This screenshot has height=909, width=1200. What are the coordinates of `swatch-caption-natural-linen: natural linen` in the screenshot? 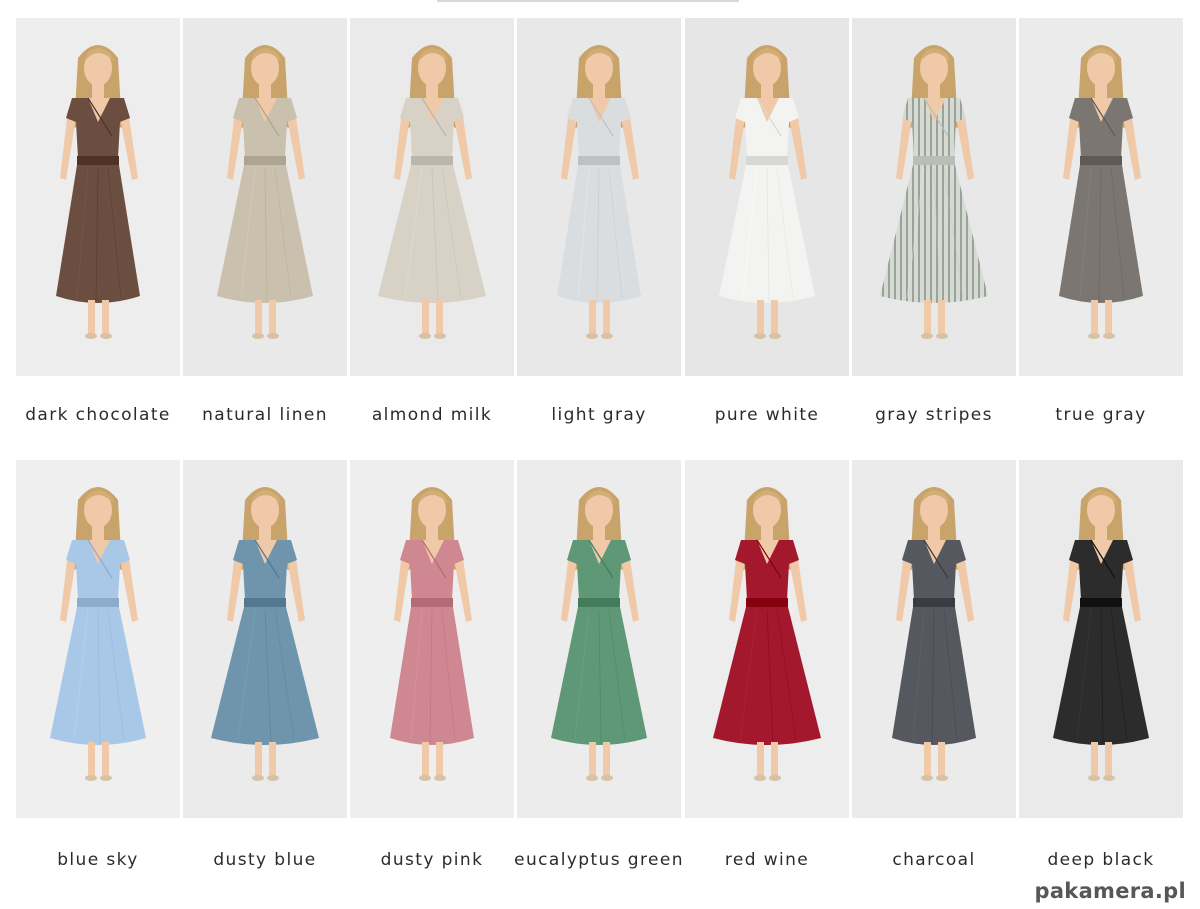 It's located at (265, 415).